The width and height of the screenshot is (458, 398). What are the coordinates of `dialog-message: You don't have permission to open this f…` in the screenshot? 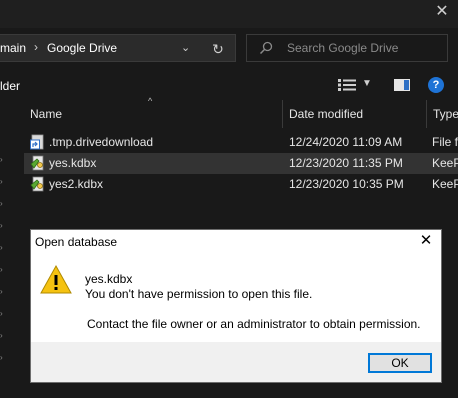 It's located at (199, 294).